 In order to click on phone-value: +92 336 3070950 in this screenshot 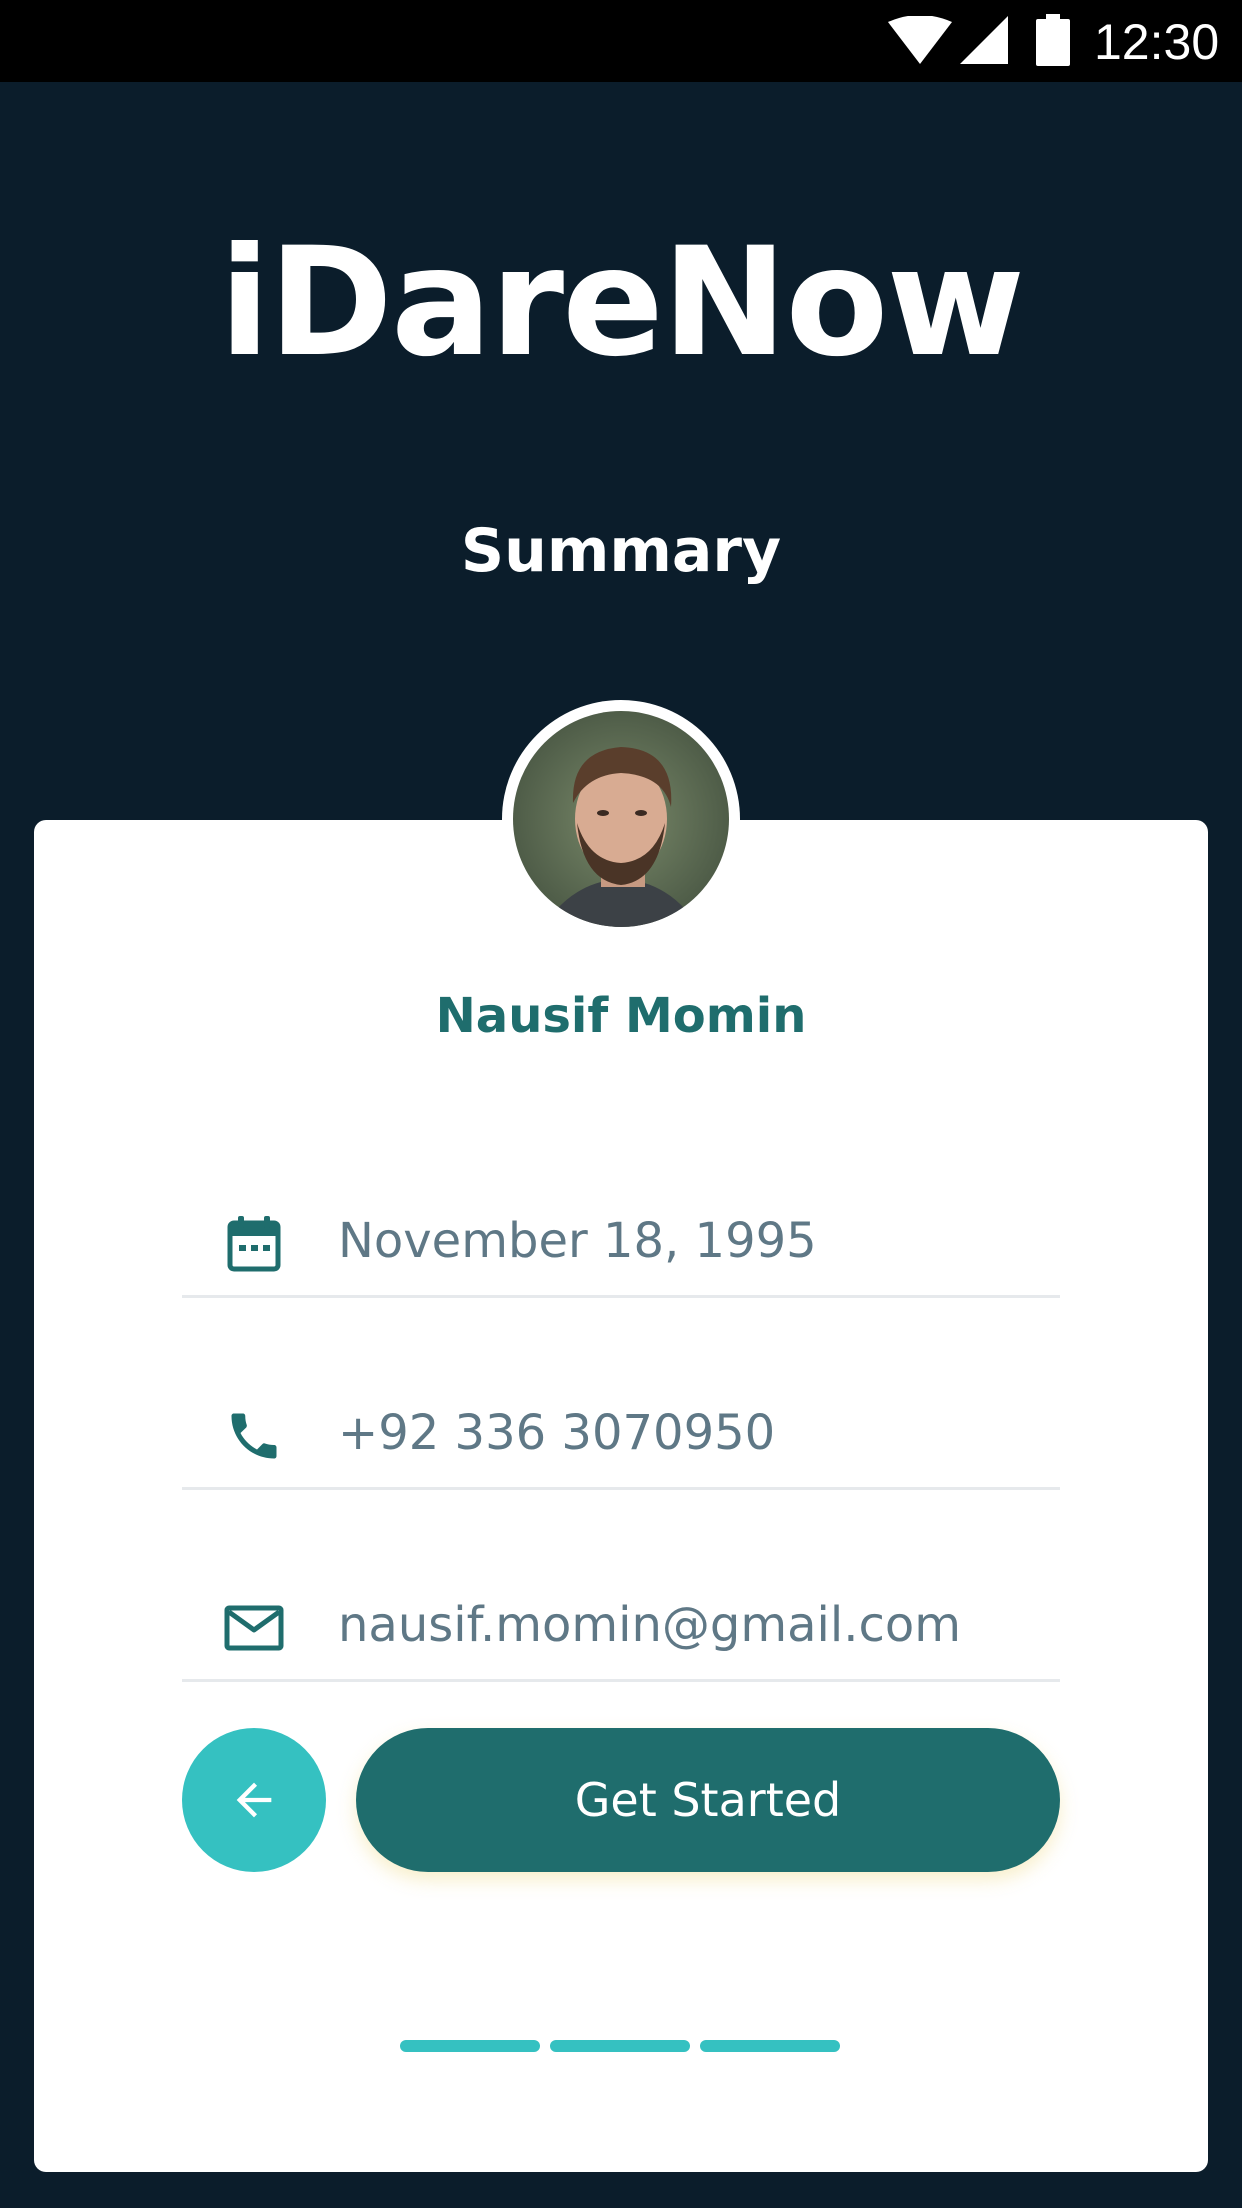, I will do `click(557, 1433)`.